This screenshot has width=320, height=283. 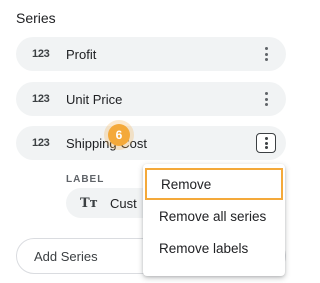 I want to click on series-row-shipping-cost: 123 Shipping Cost, so click(x=151, y=143).